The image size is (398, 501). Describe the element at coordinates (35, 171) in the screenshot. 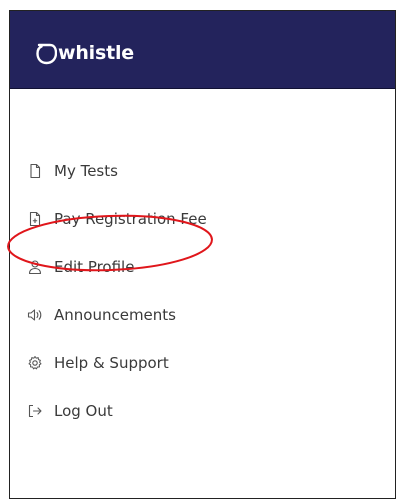

I see `document-icon` at that location.